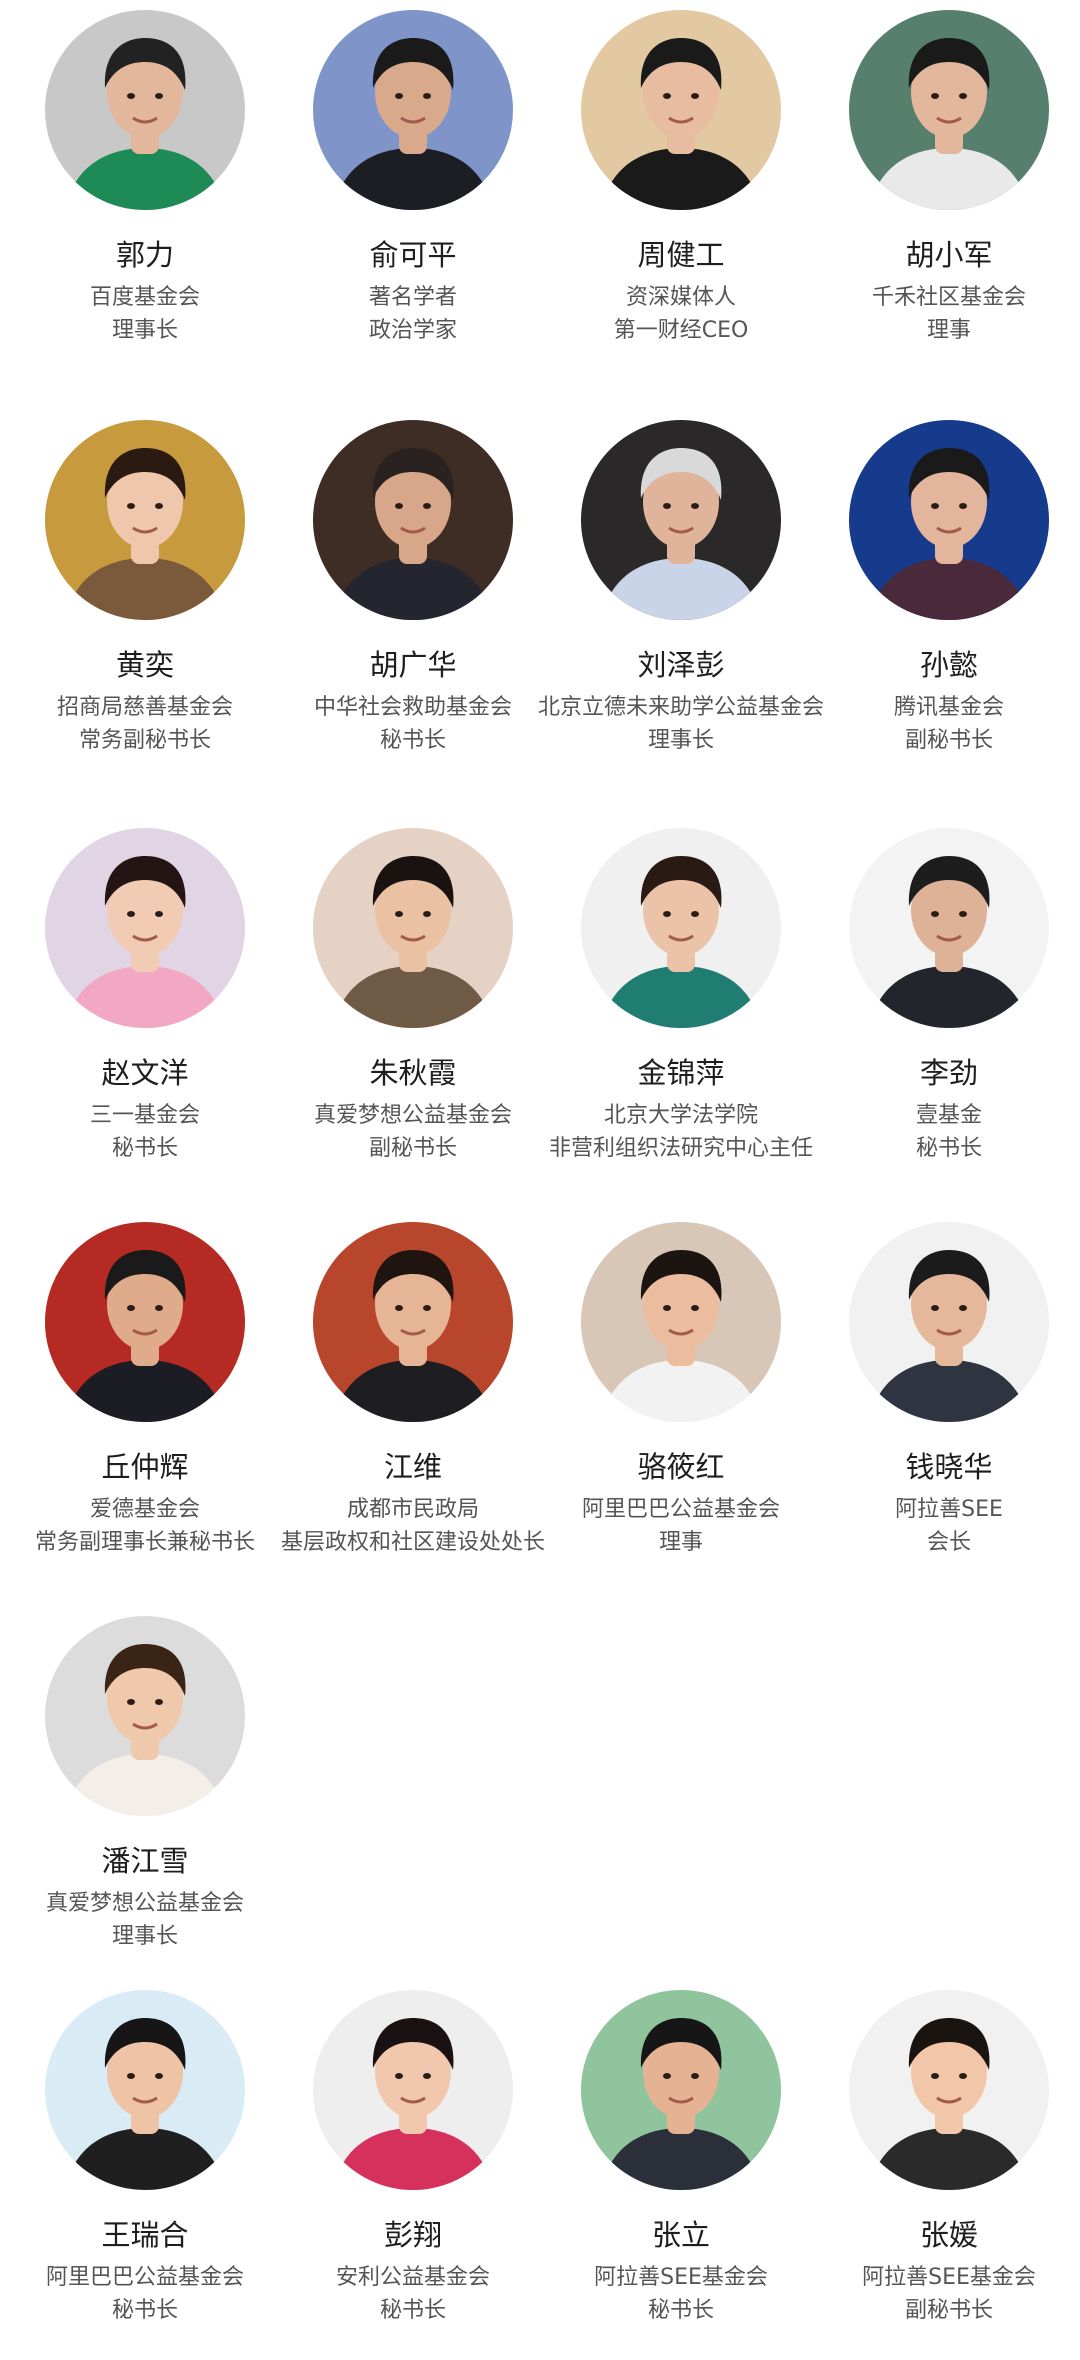 This screenshot has width=1080, height=2360. I want to click on speaker-name: 江维, so click(412, 1467).